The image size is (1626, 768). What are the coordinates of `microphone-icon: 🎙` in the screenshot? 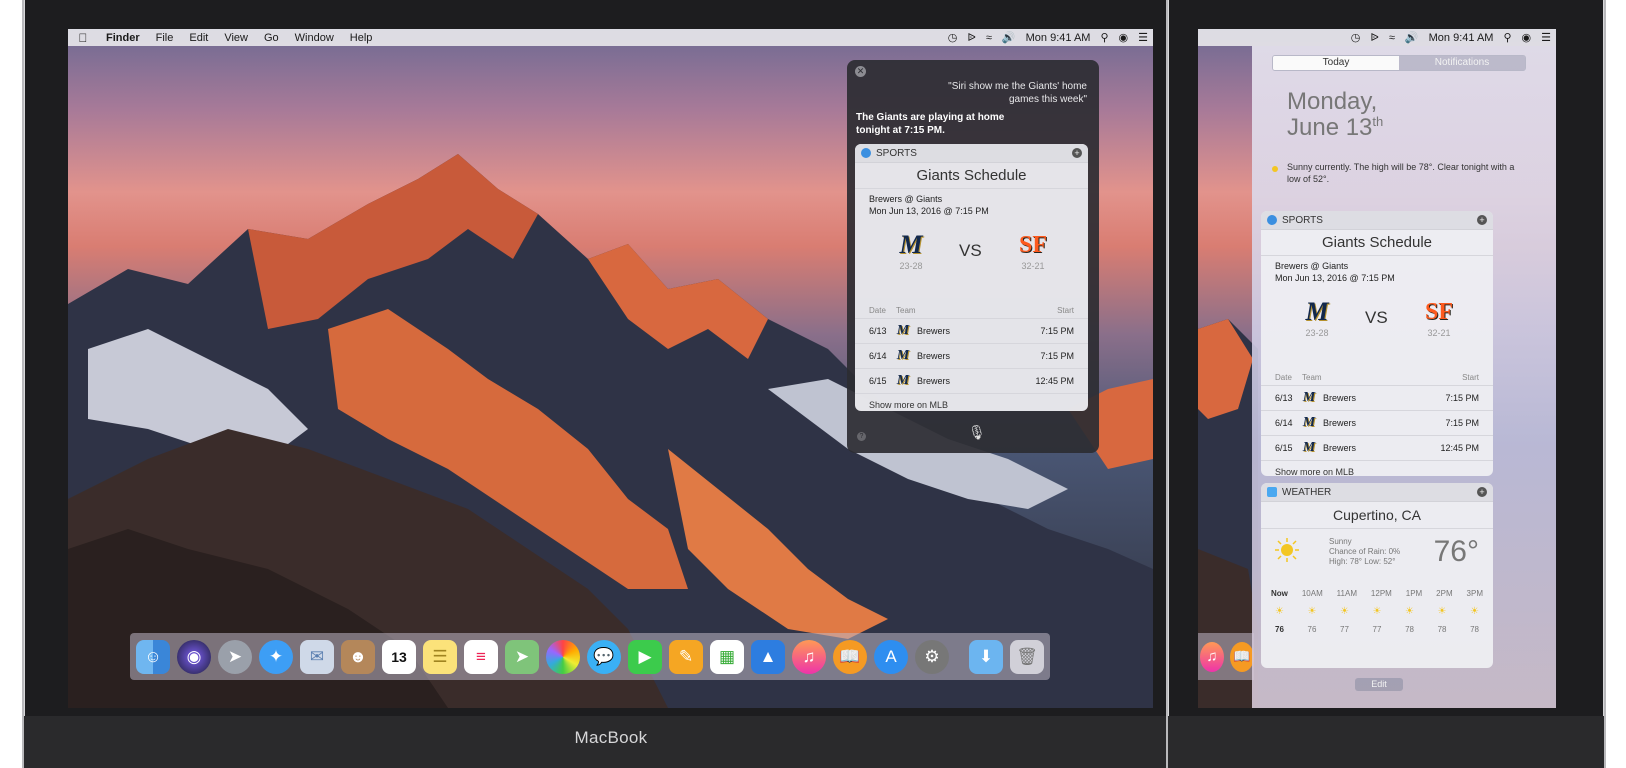 It's located at (977, 432).